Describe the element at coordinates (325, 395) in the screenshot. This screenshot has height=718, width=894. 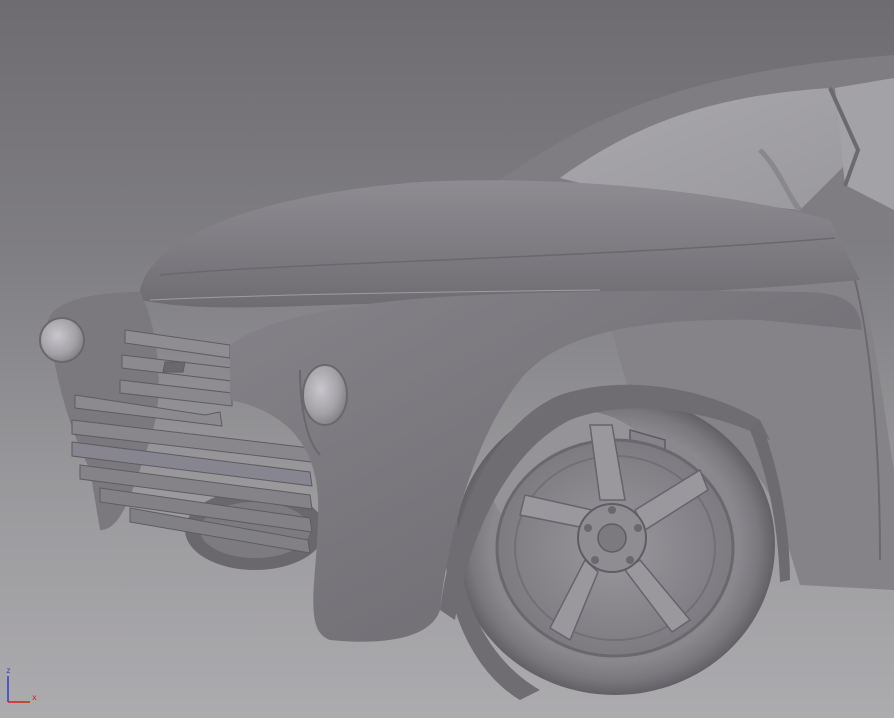
I see `right-headlight` at that location.